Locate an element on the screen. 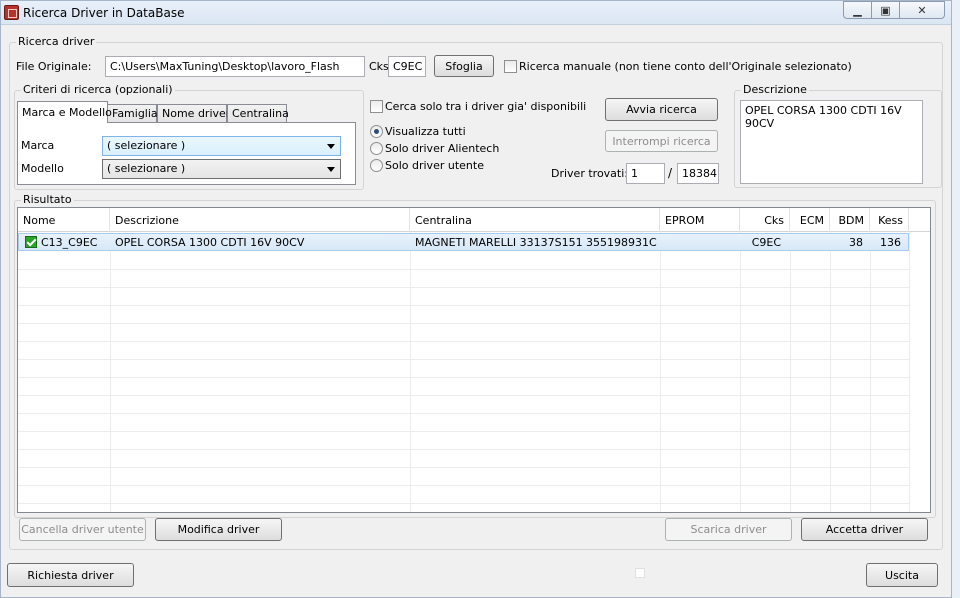 The height and width of the screenshot is (598, 960). radio-user-only-label: Solo driver utente is located at coordinates (434, 165).